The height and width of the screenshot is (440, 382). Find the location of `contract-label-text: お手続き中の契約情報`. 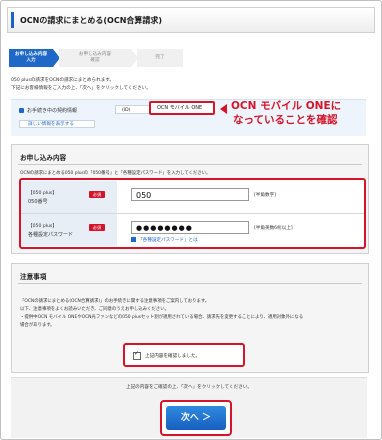

contract-label-text: お手続き中の契約情報 is located at coordinates (52, 111).